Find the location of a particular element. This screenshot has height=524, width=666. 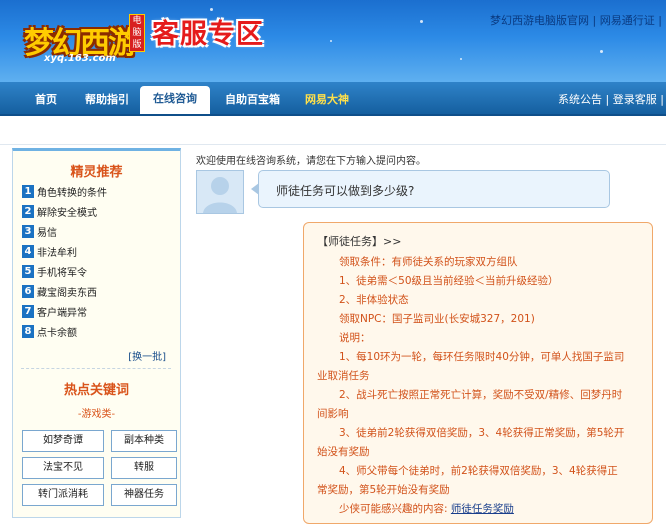

question-bubble: 师徒任务可以做到多少级? is located at coordinates (434, 189).